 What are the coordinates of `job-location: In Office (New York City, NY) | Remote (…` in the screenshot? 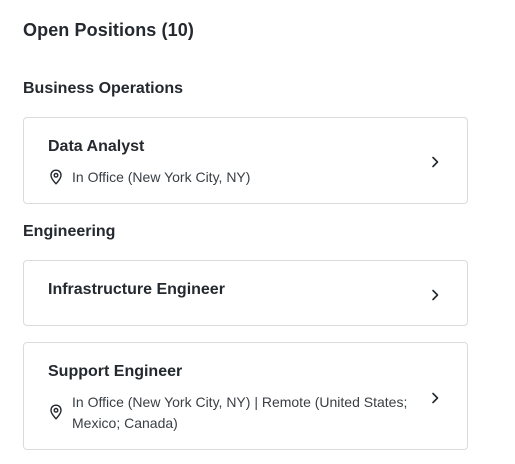 It's located at (235, 413).